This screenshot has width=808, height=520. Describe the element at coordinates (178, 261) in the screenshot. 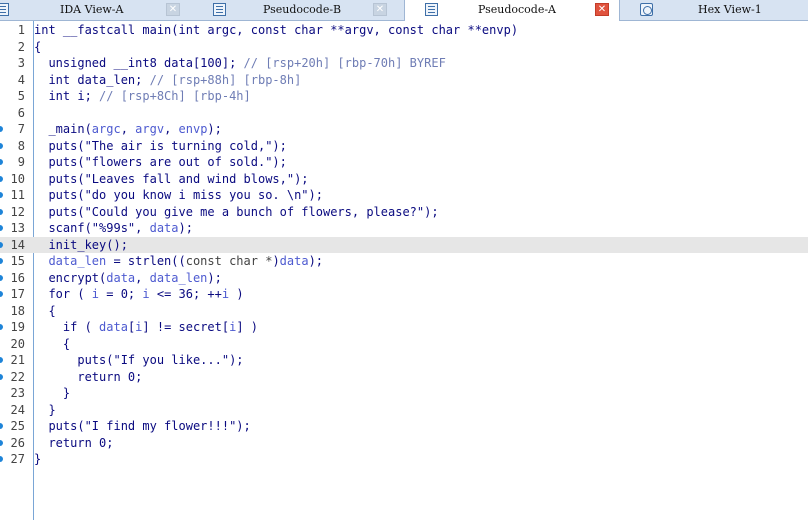

I see `code-text: data_len = strlen((const char *)data);` at that location.